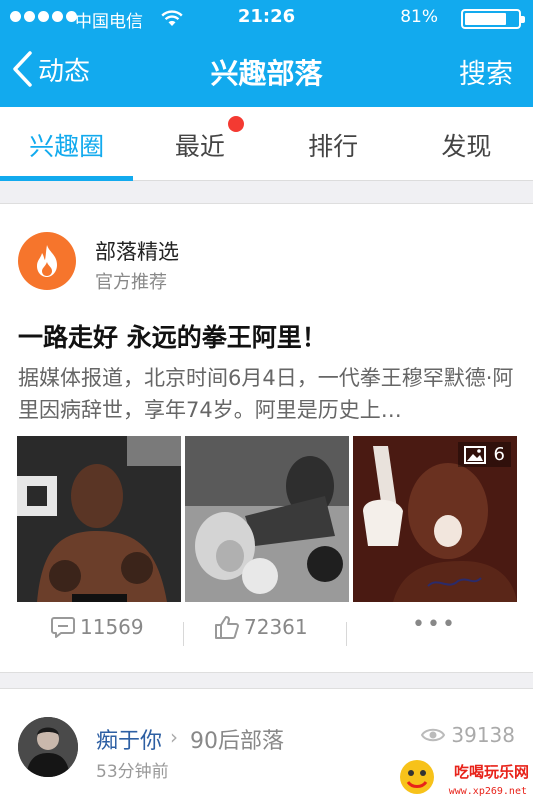  What do you see at coordinates (174, 737) in the screenshot?
I see `chevron-right-icon: ›` at bounding box center [174, 737].